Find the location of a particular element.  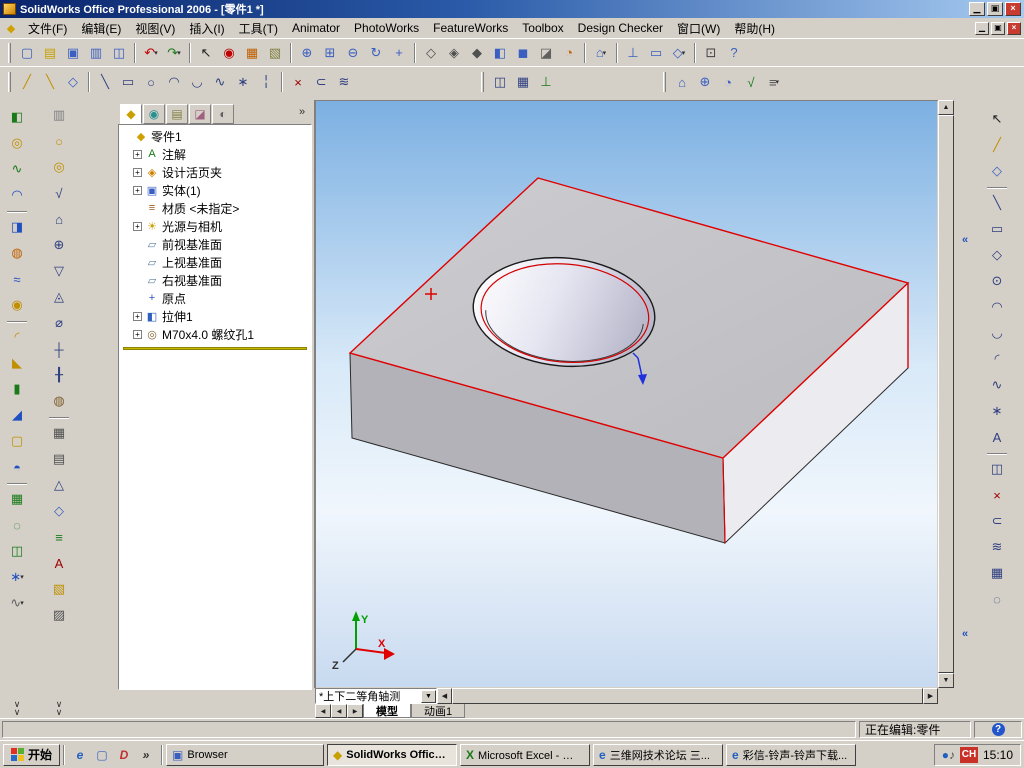

circle-icon: ○ is located at coordinates (151, 82).